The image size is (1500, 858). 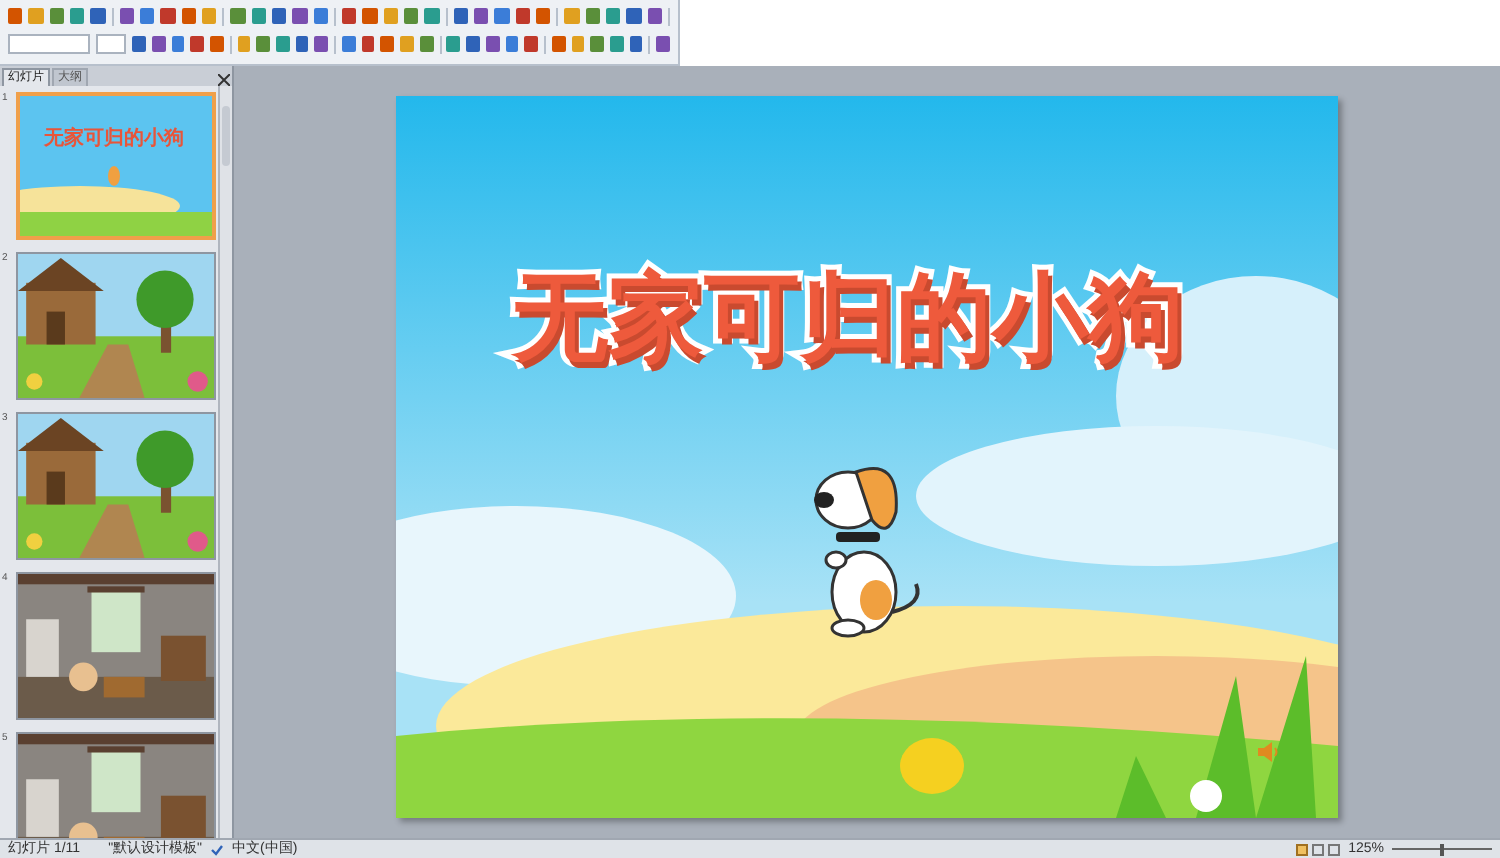 What do you see at coordinates (225, 462) in the screenshot?
I see `scrollbar` at bounding box center [225, 462].